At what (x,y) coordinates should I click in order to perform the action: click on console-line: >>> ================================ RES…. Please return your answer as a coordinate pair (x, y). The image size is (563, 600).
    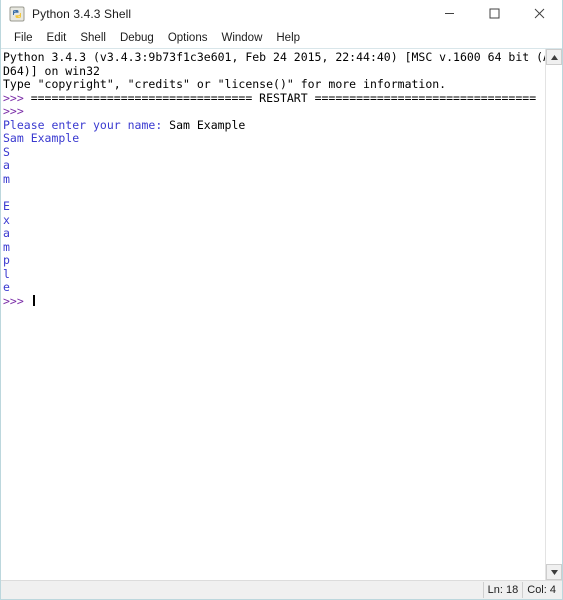
    Looking at the image, I should click on (274, 98).